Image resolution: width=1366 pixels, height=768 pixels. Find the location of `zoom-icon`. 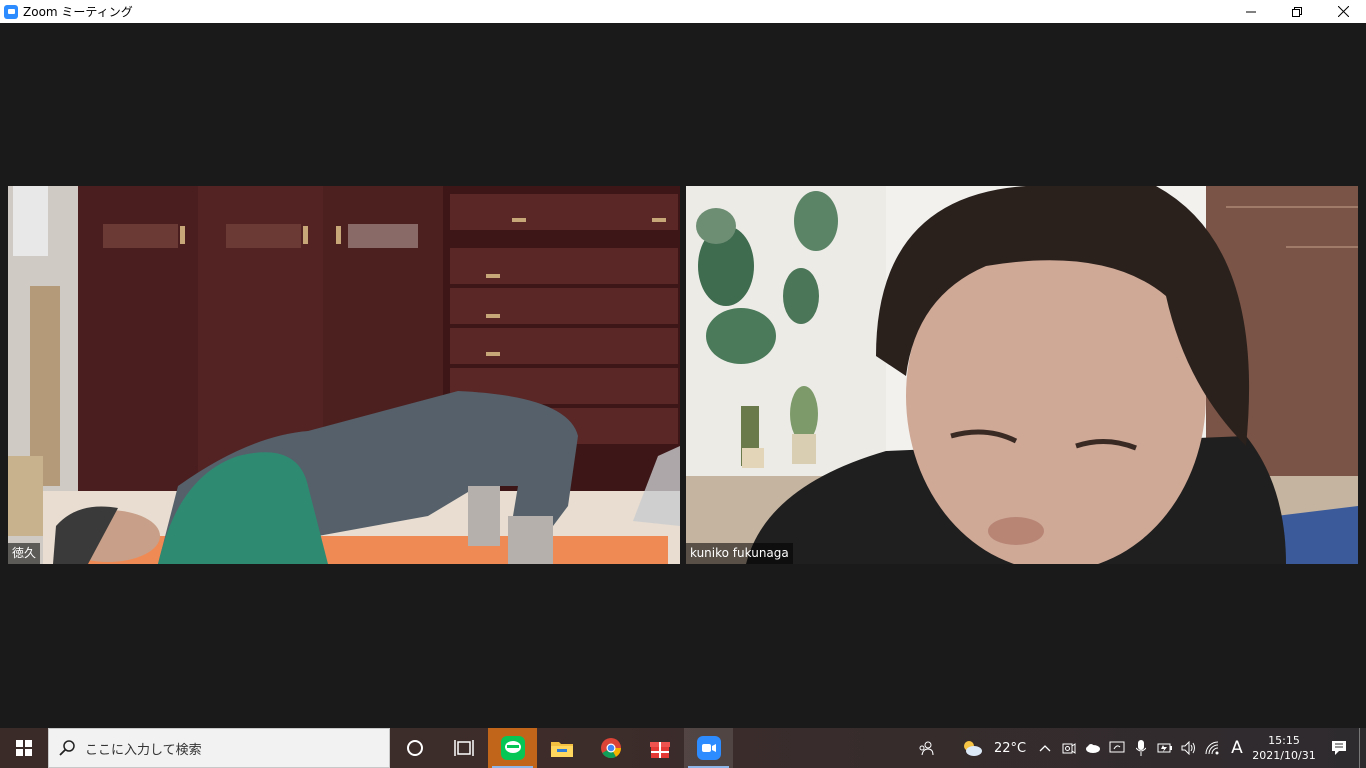

zoom-icon is located at coordinates (708, 748).